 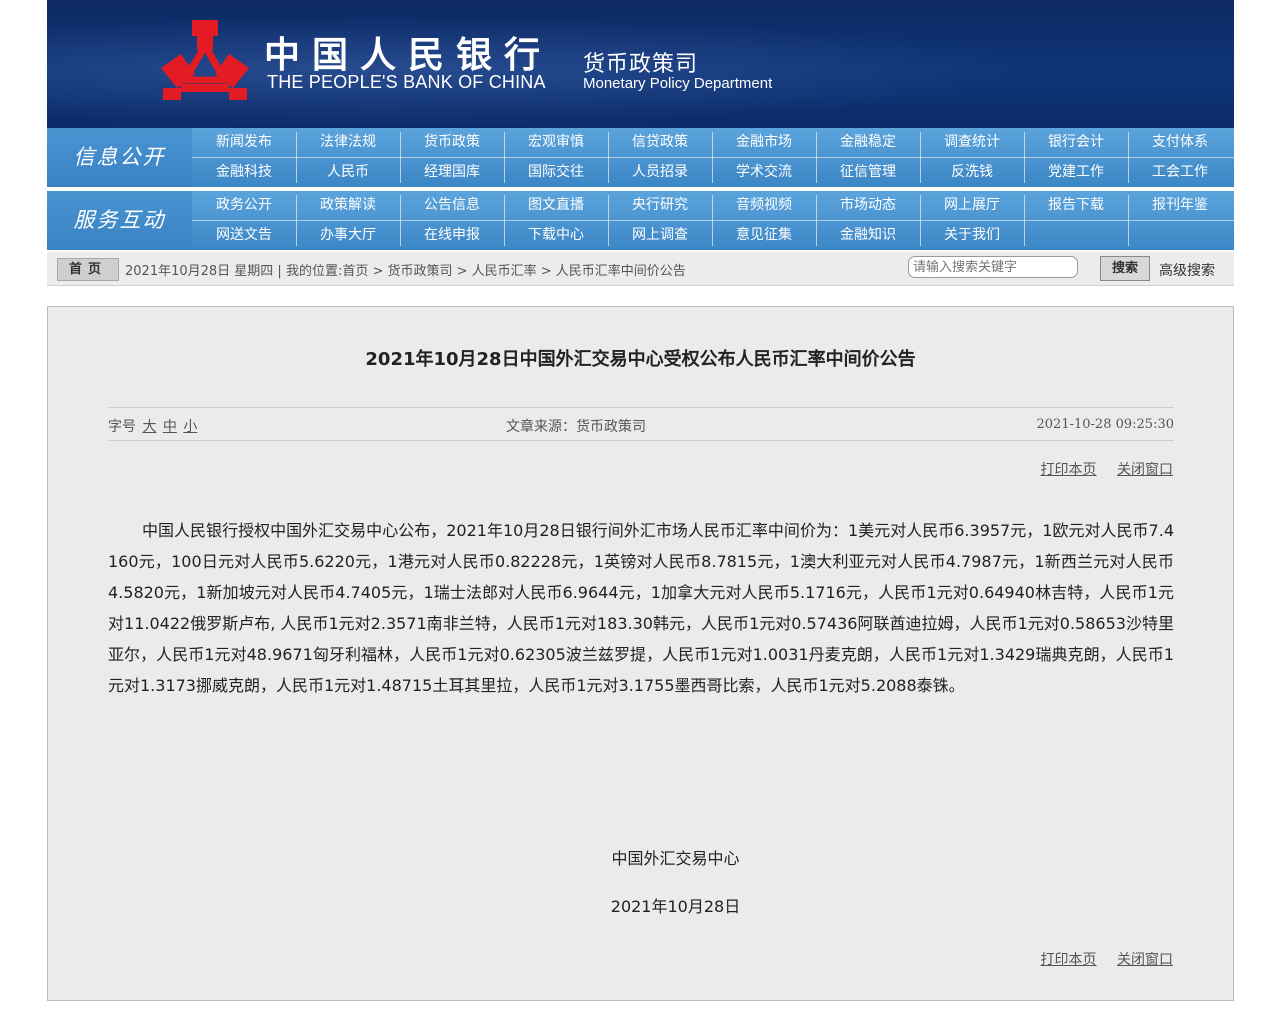 I want to click on nav-item: 网上调查, so click(x=660, y=235).